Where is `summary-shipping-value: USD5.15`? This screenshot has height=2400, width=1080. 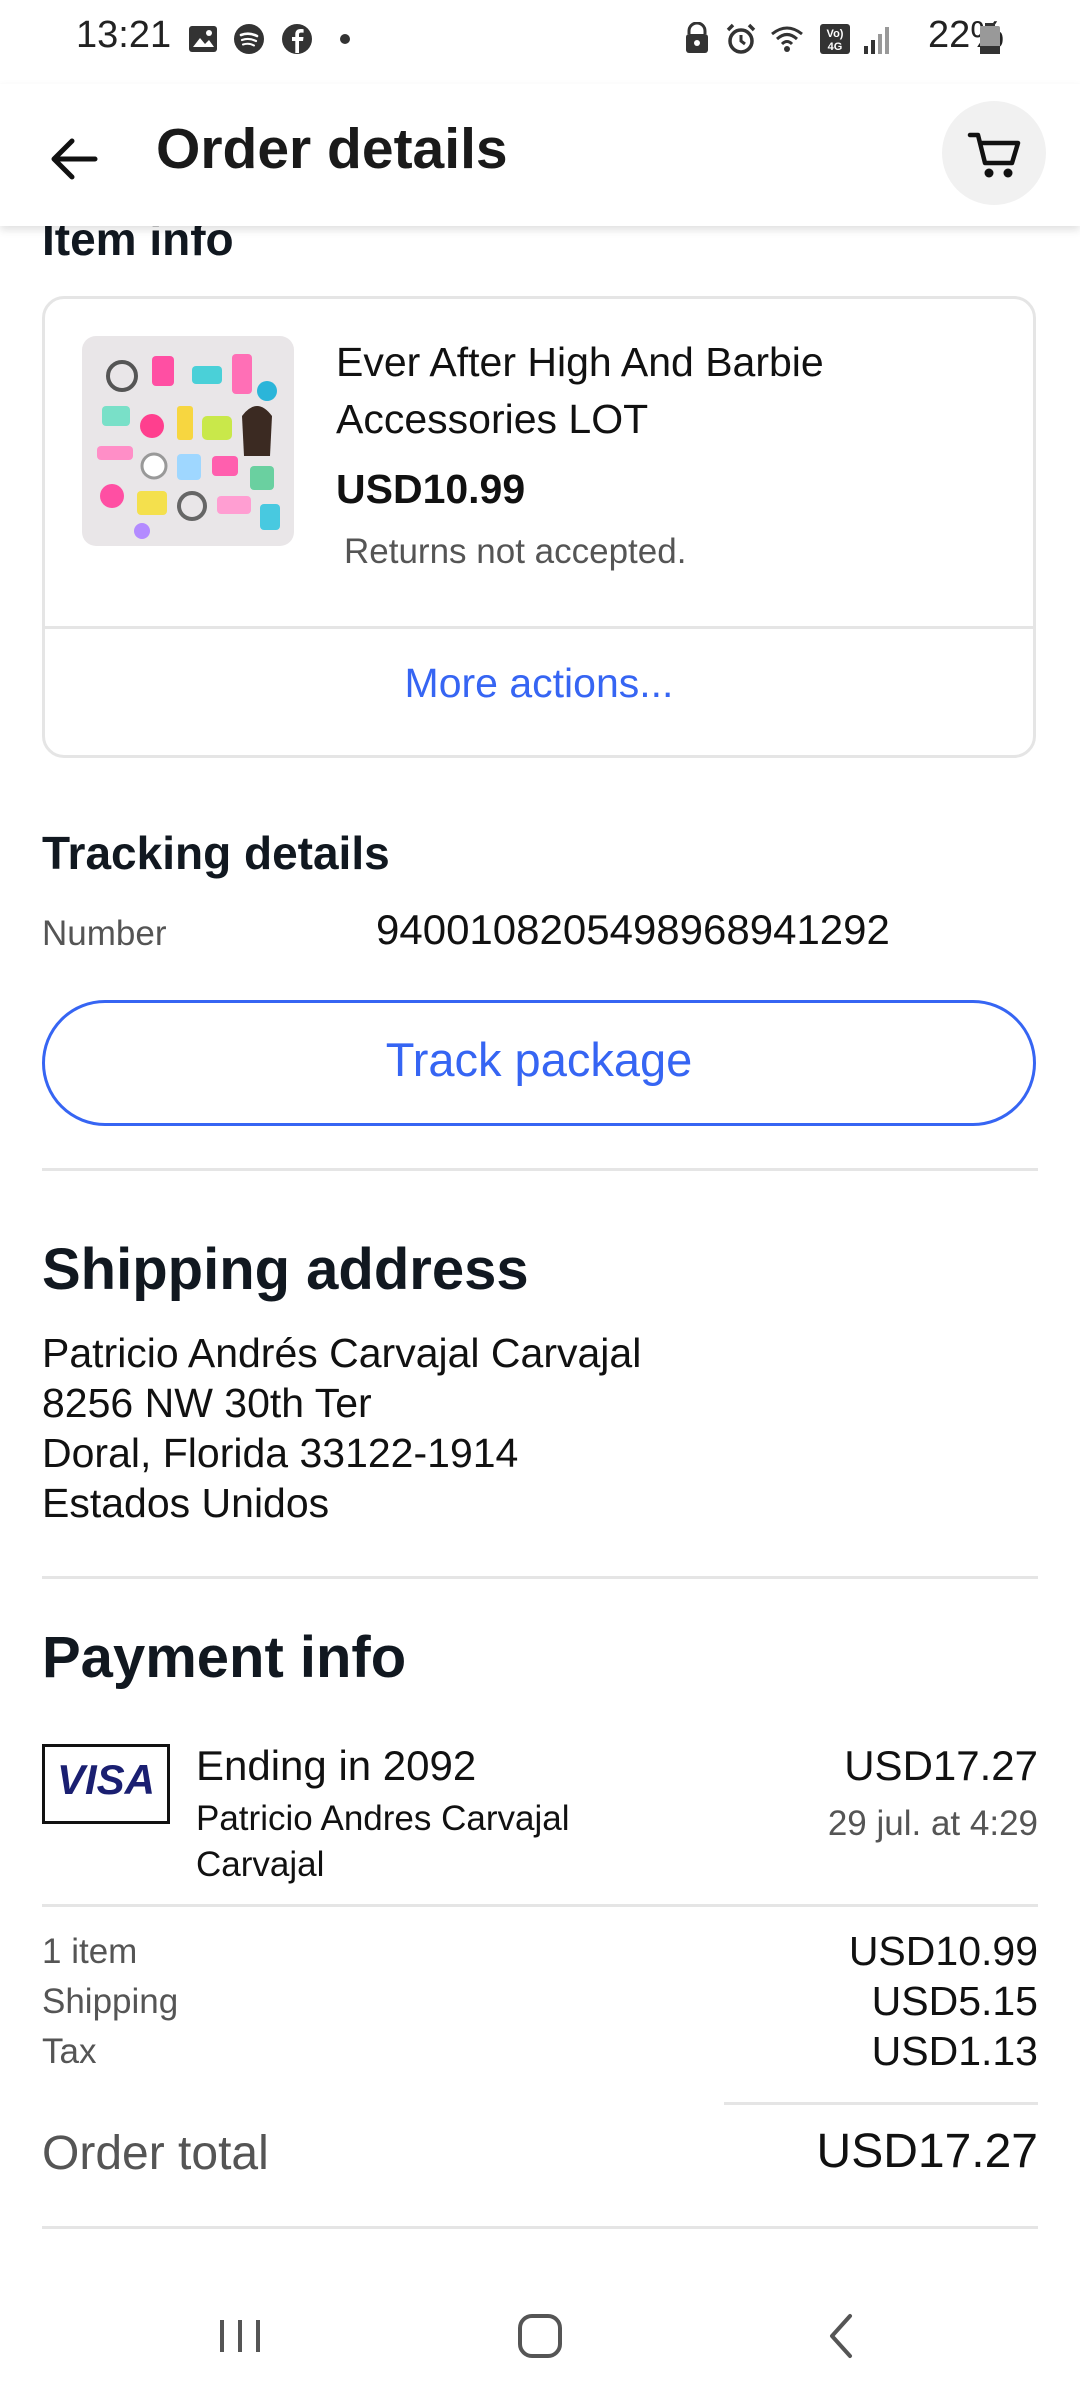
summary-shipping-value: USD5.15 is located at coordinates (954, 2001).